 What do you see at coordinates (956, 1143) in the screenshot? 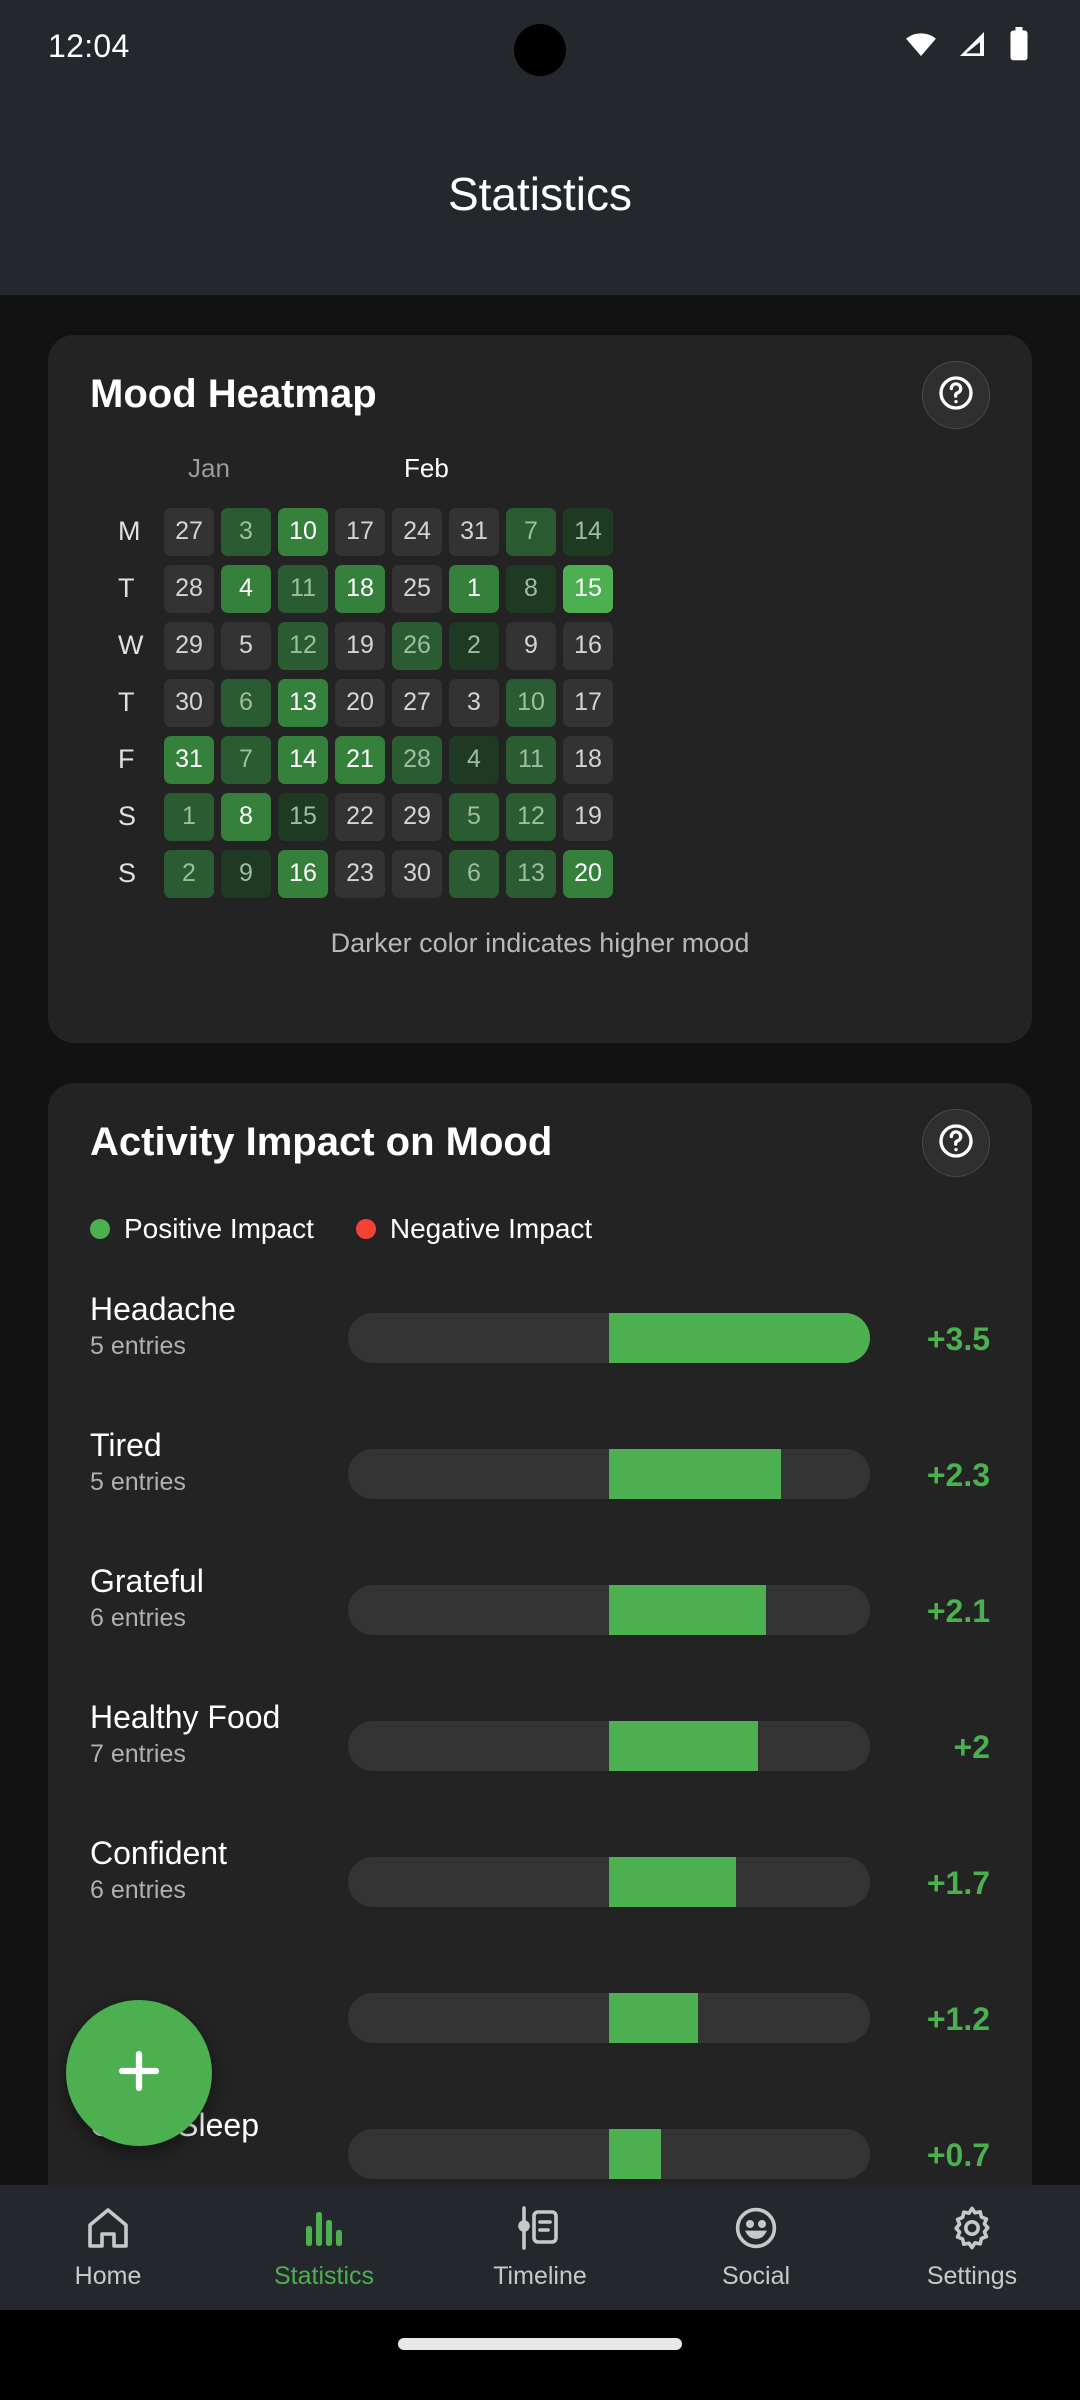
I see `activity-help-button` at bounding box center [956, 1143].